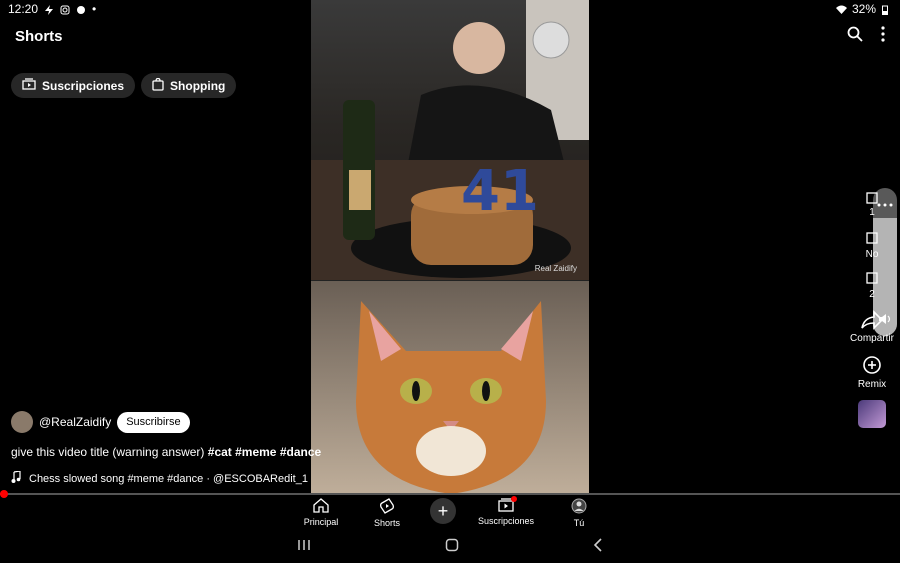  I want to click on home-icon, so click(321, 506).